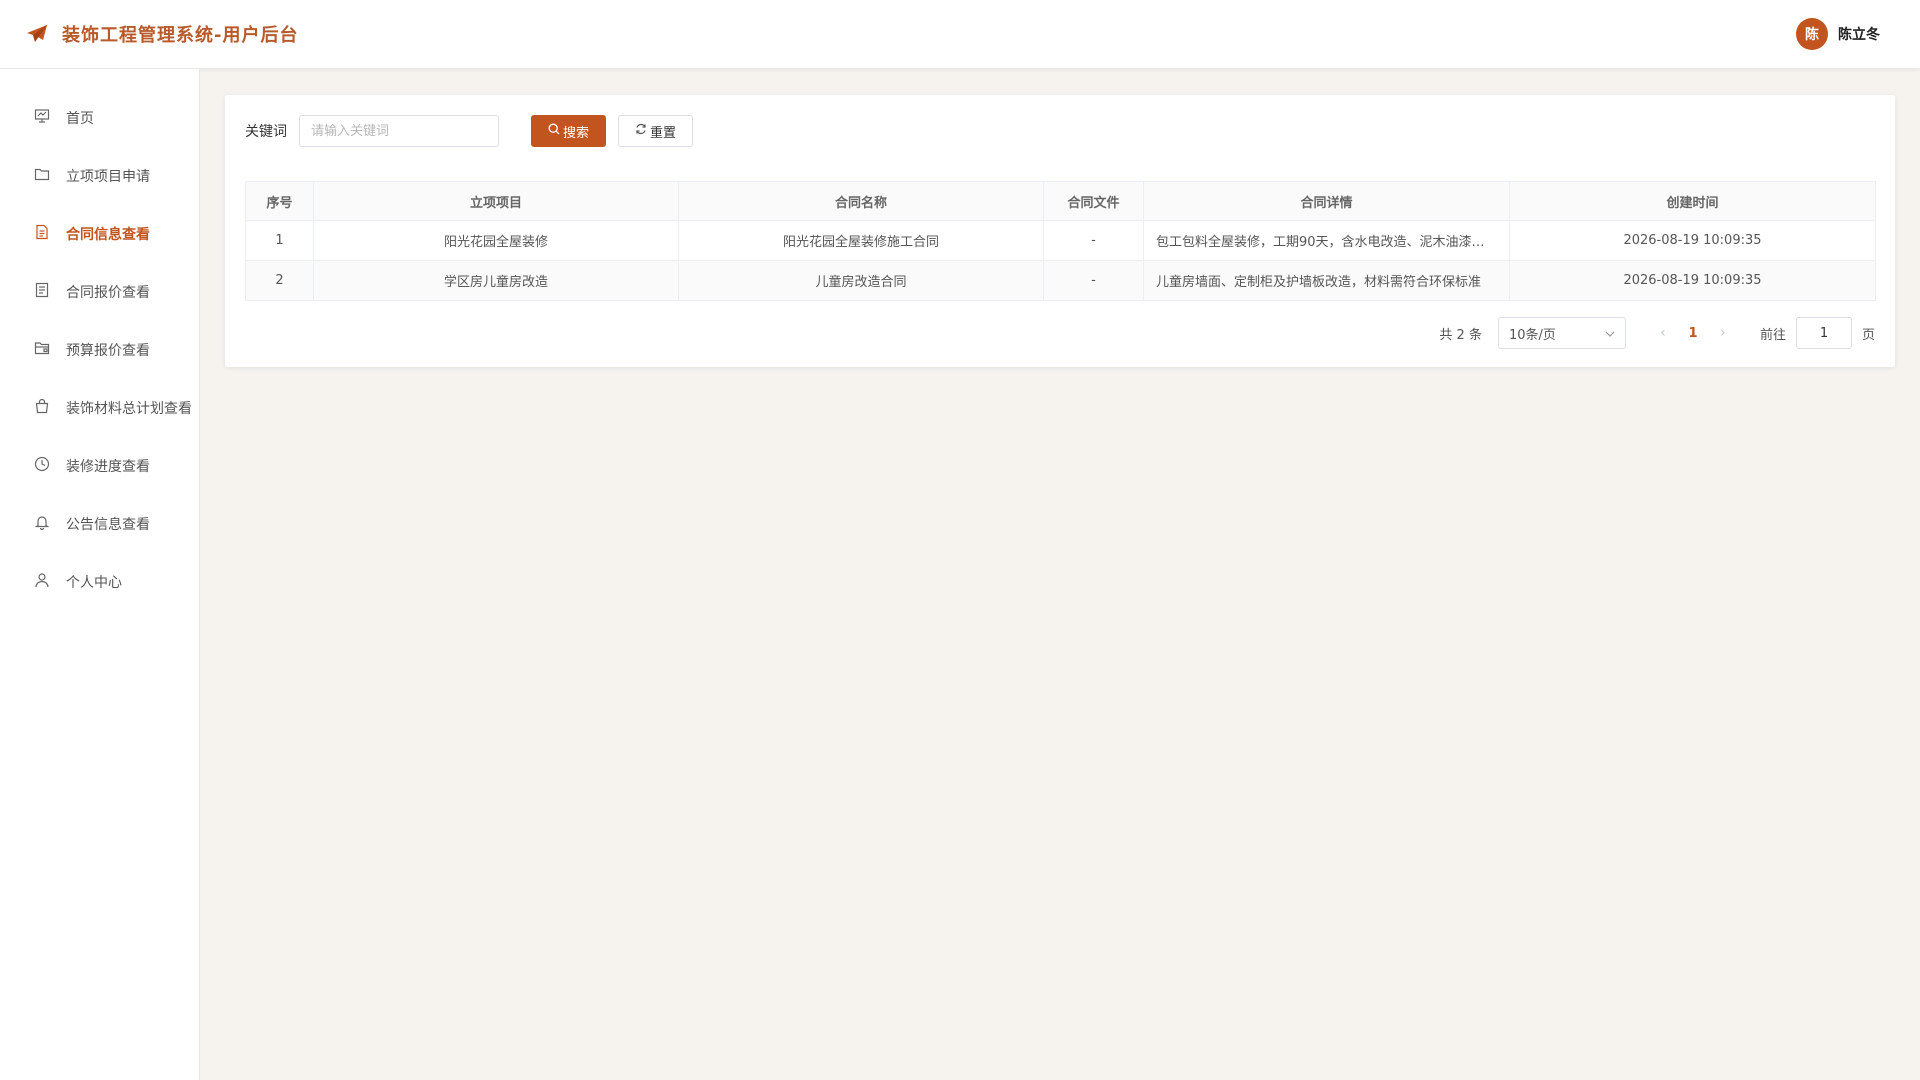 Image resolution: width=1920 pixels, height=1080 pixels. Describe the element at coordinates (1326, 201) in the screenshot. I see `column-header-contract-detail: 合同详情` at that location.